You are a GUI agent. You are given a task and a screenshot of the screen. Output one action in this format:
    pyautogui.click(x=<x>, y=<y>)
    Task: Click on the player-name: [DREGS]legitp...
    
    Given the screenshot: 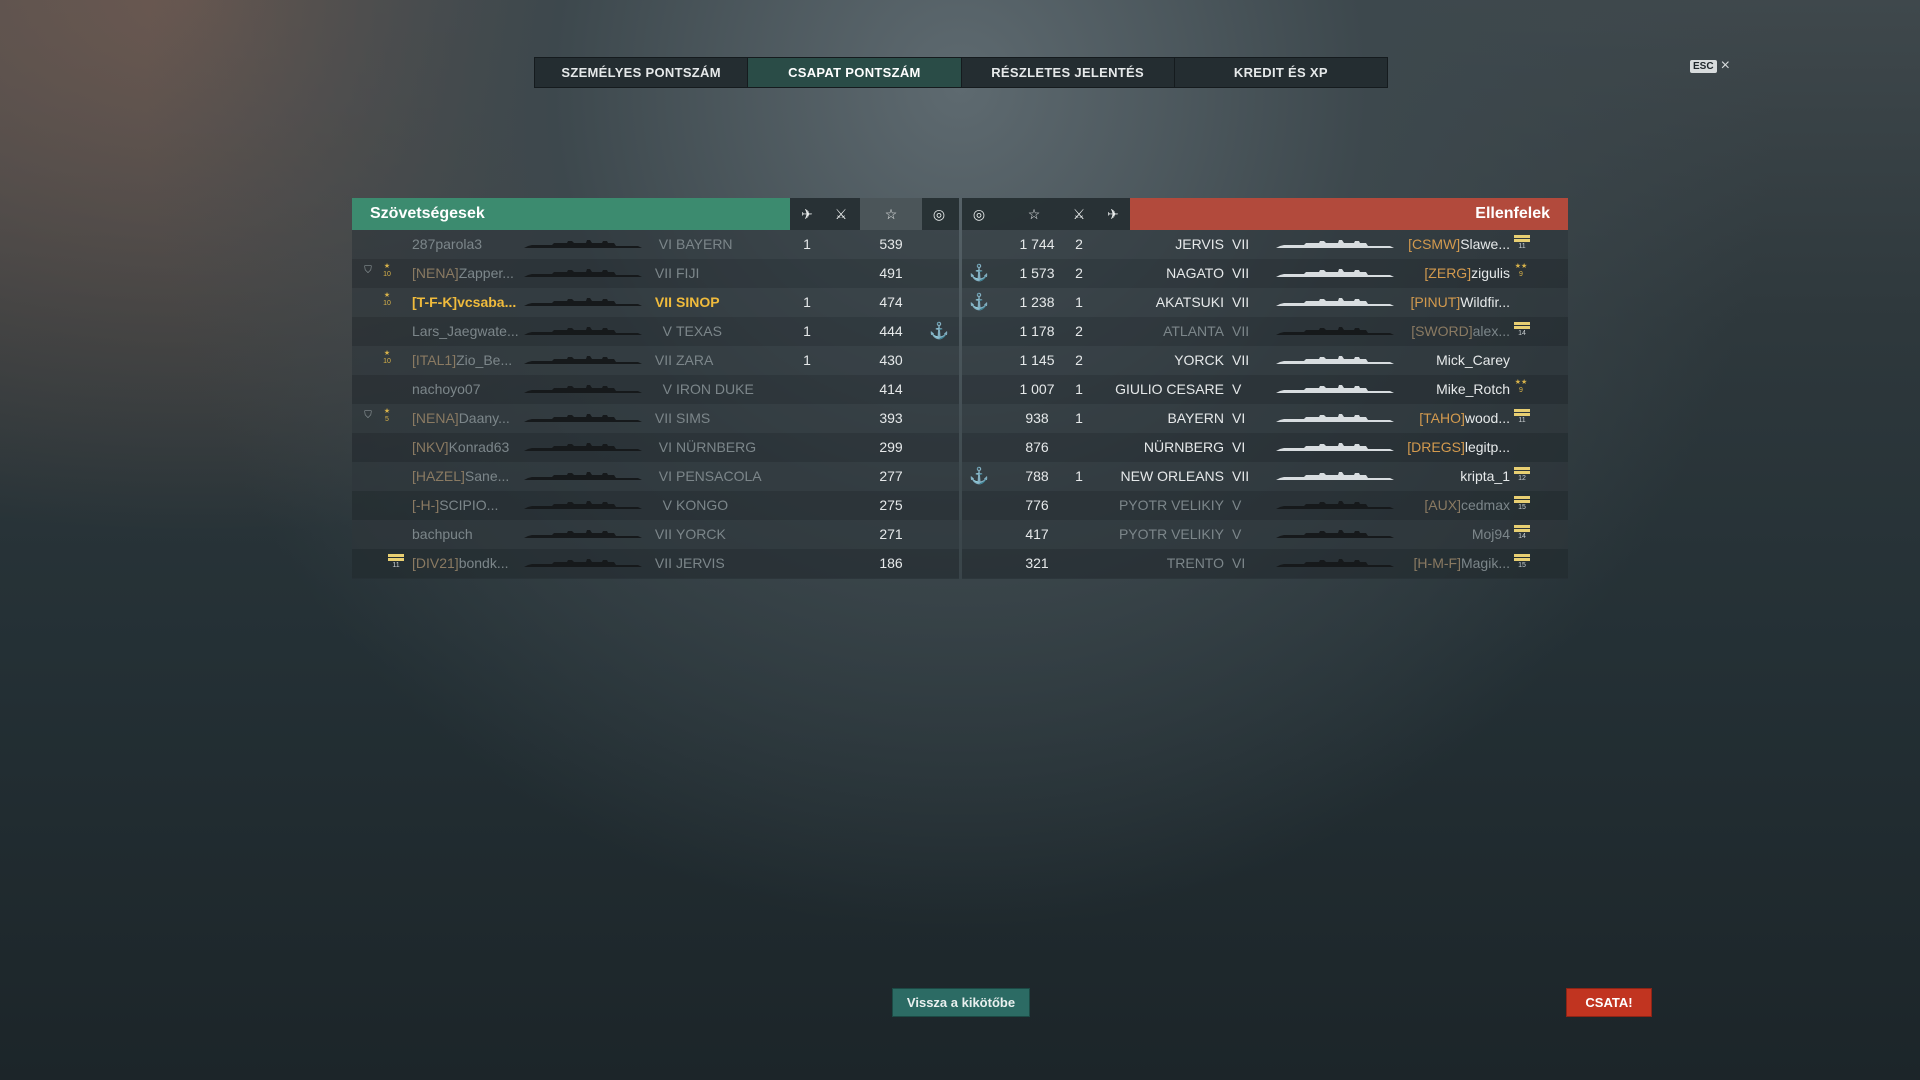 What is the action you would take?
    pyautogui.click(x=1458, y=447)
    